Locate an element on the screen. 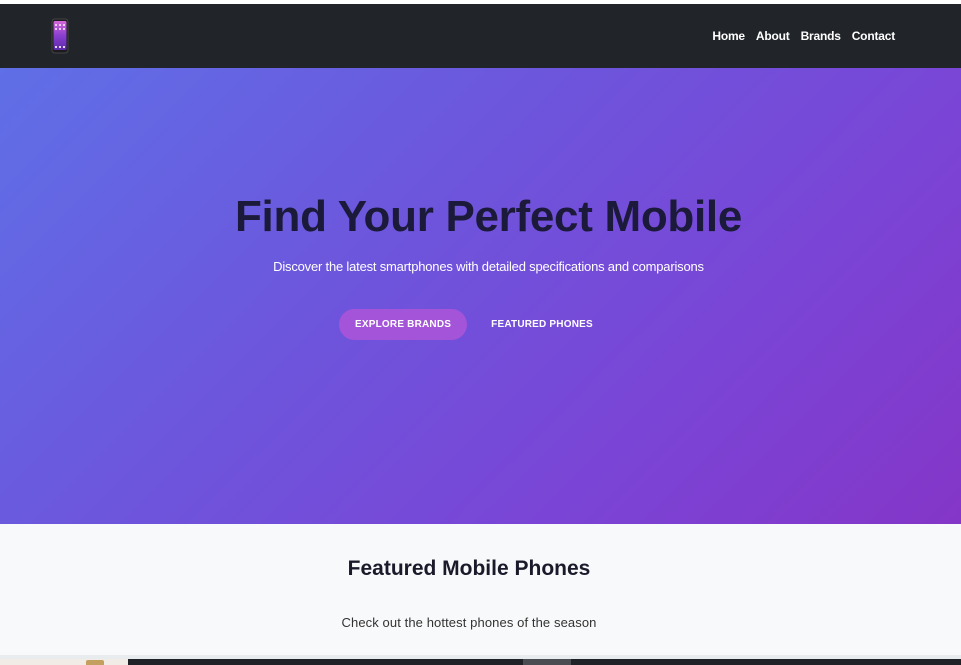 The height and width of the screenshot is (665, 961). nav-link-contact: Contact is located at coordinates (873, 36).